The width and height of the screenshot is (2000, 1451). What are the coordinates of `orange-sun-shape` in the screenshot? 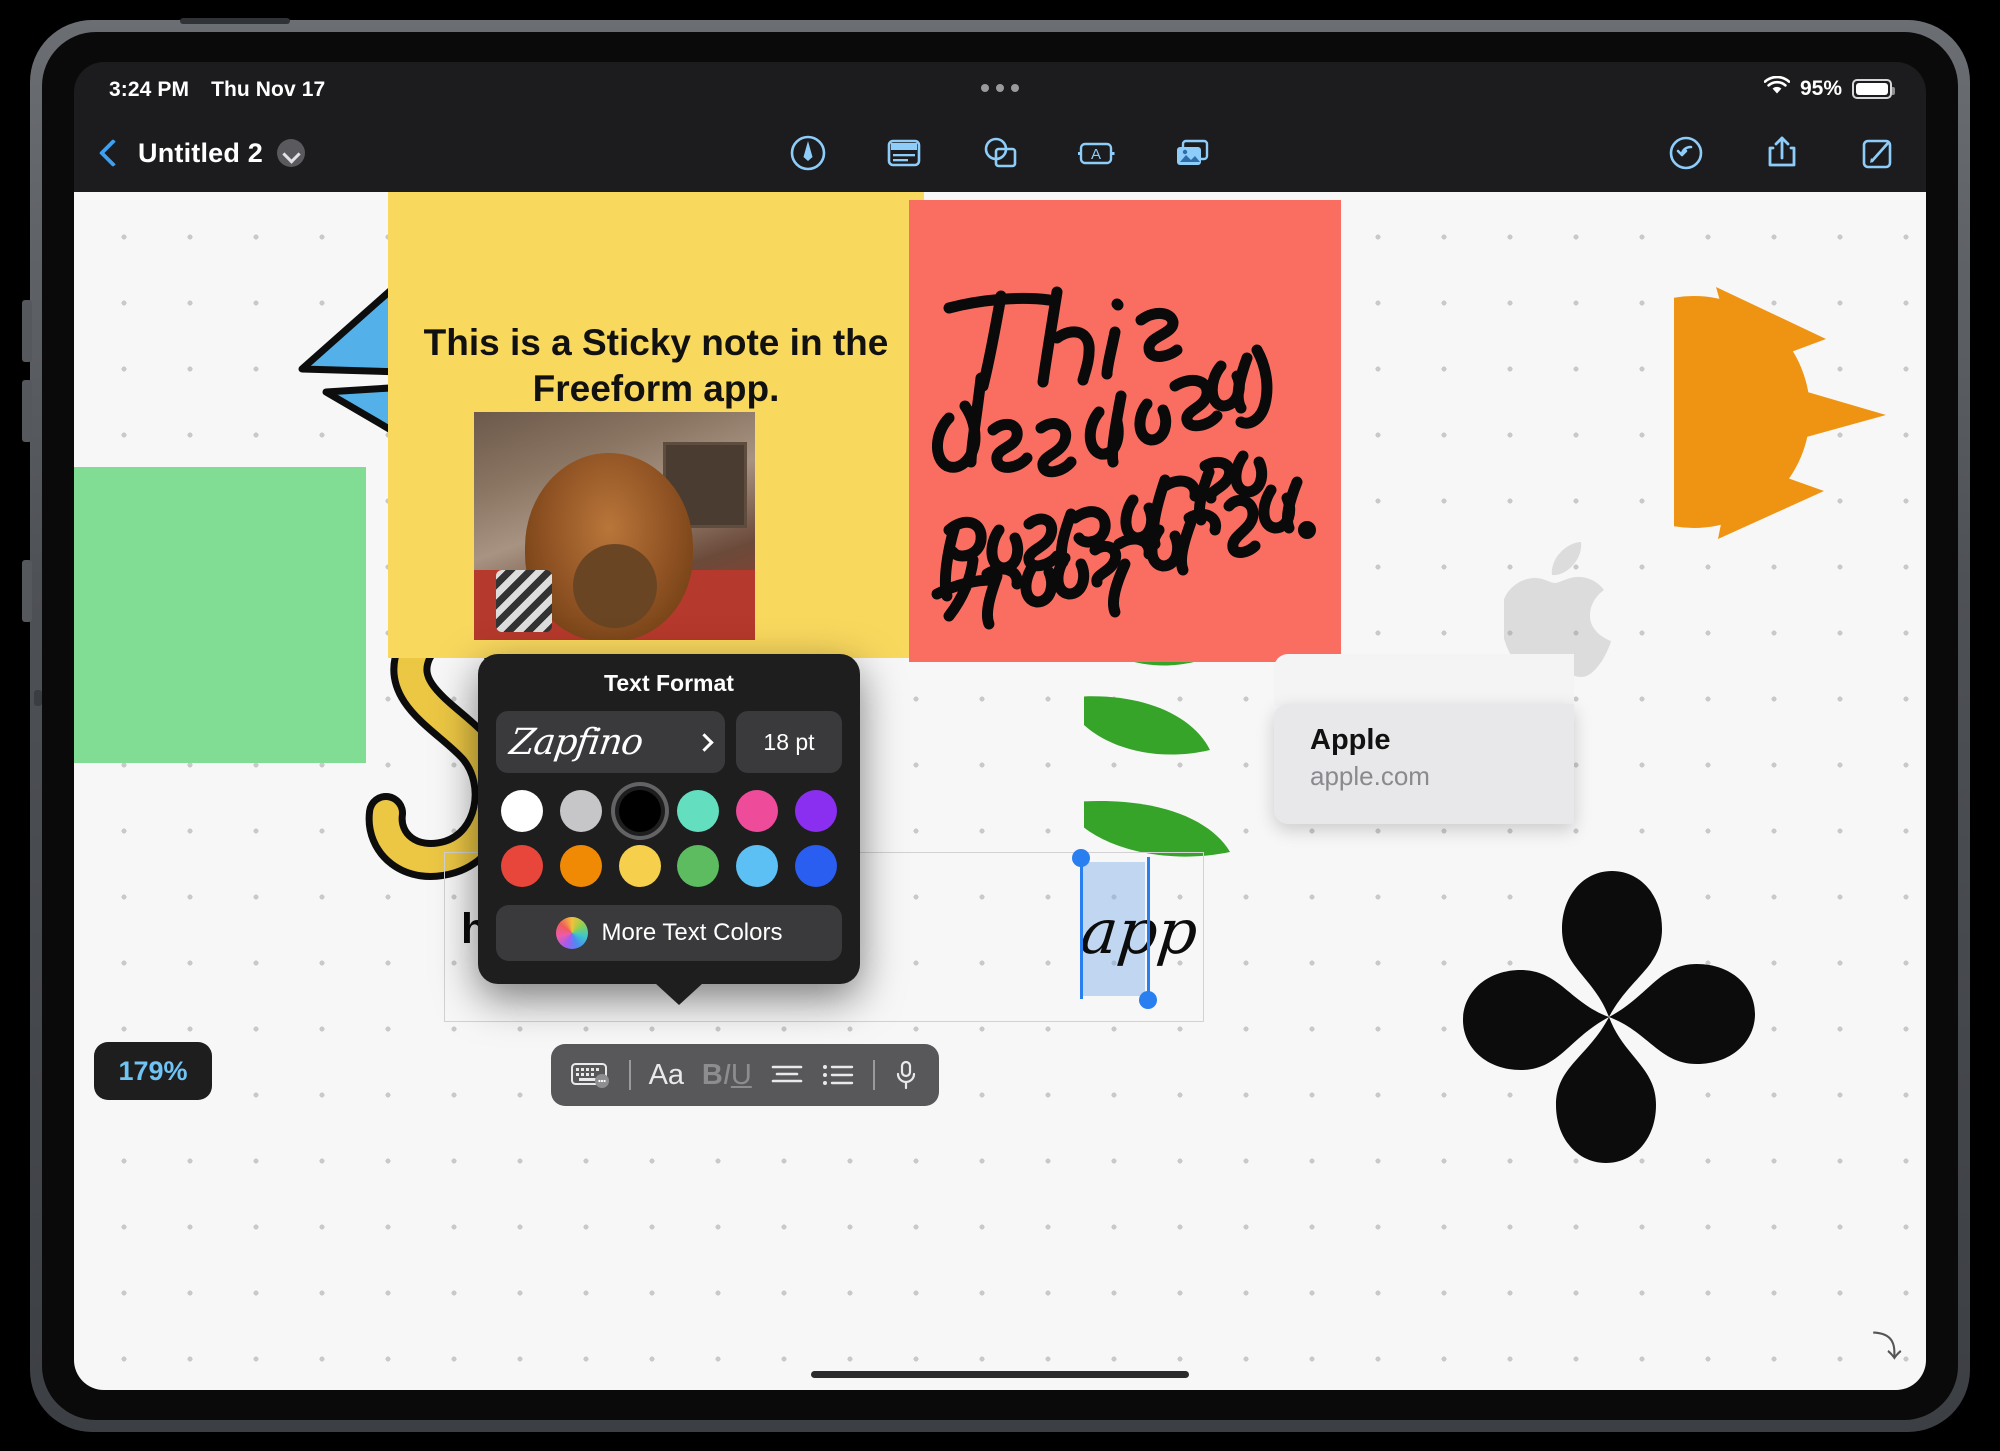 It's located at (1741, 412).